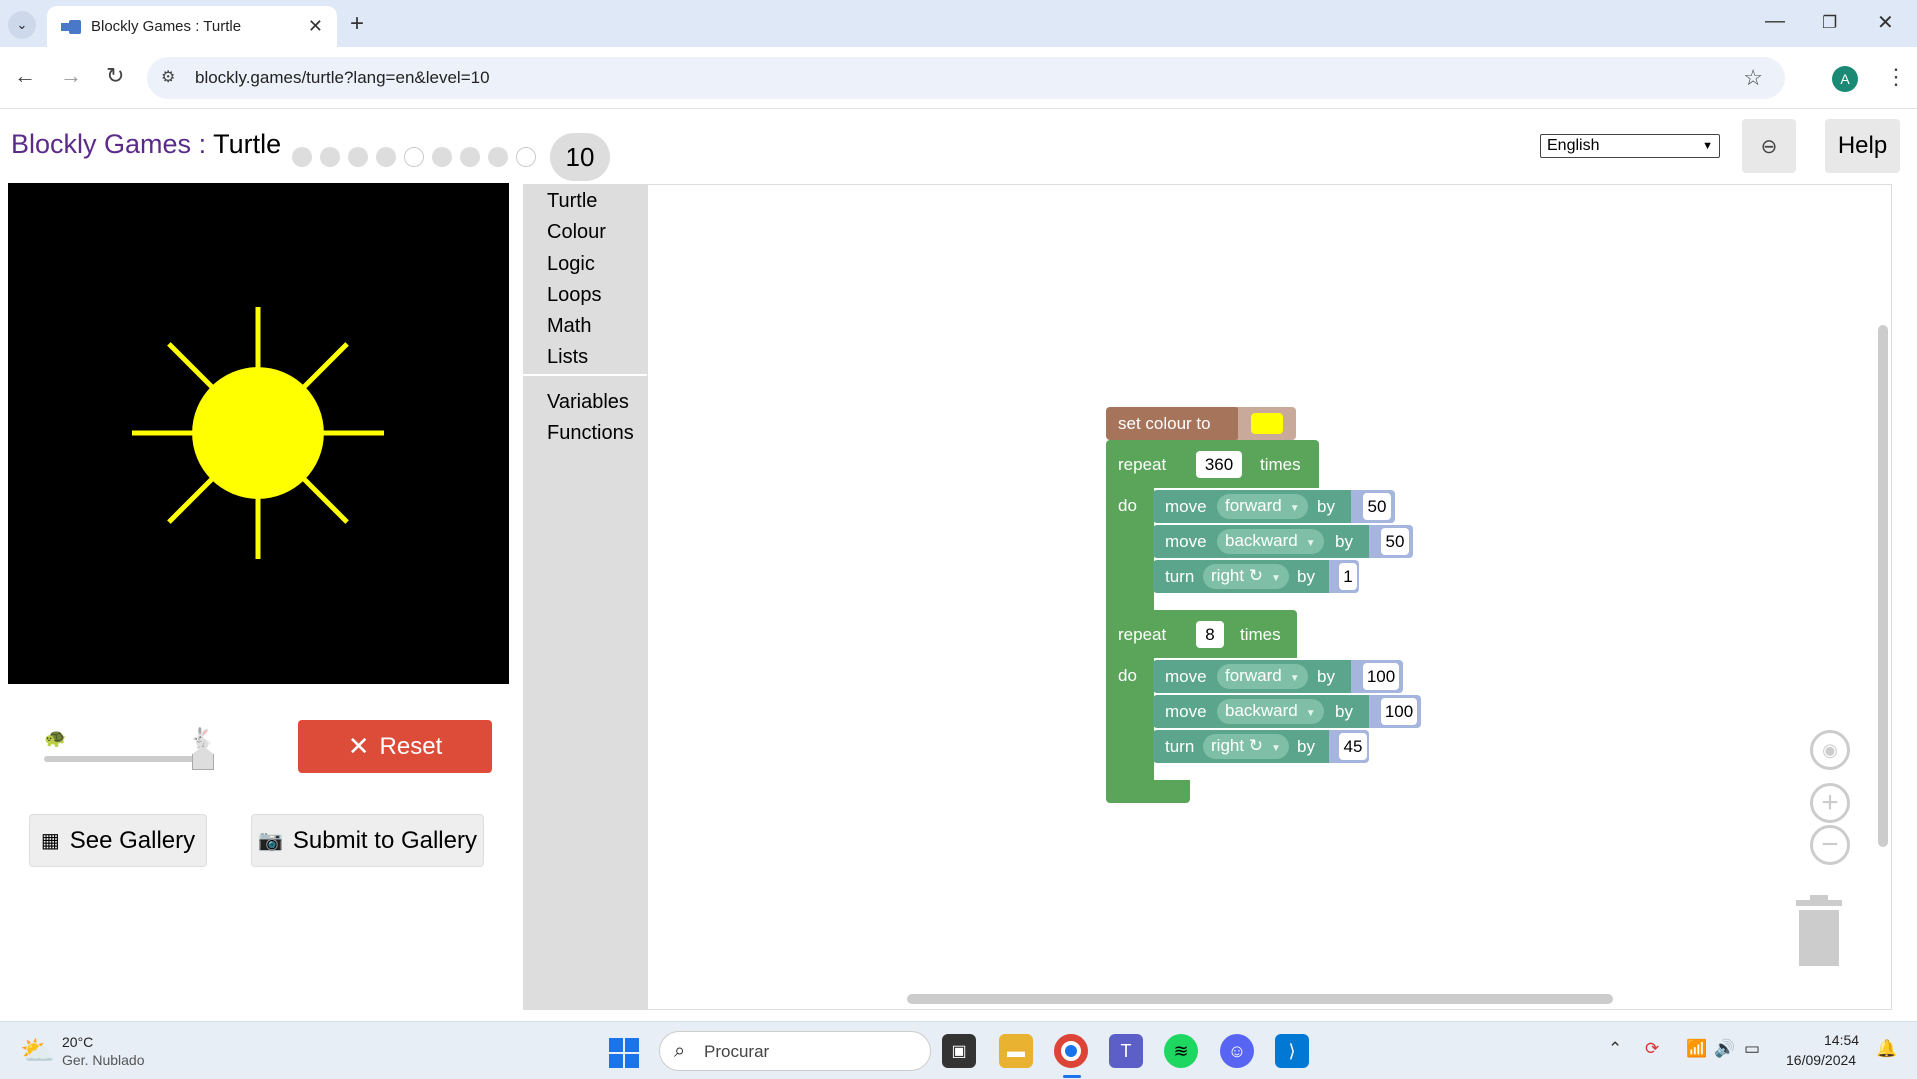  I want to click on task-view-icon: ▣, so click(959, 1051).